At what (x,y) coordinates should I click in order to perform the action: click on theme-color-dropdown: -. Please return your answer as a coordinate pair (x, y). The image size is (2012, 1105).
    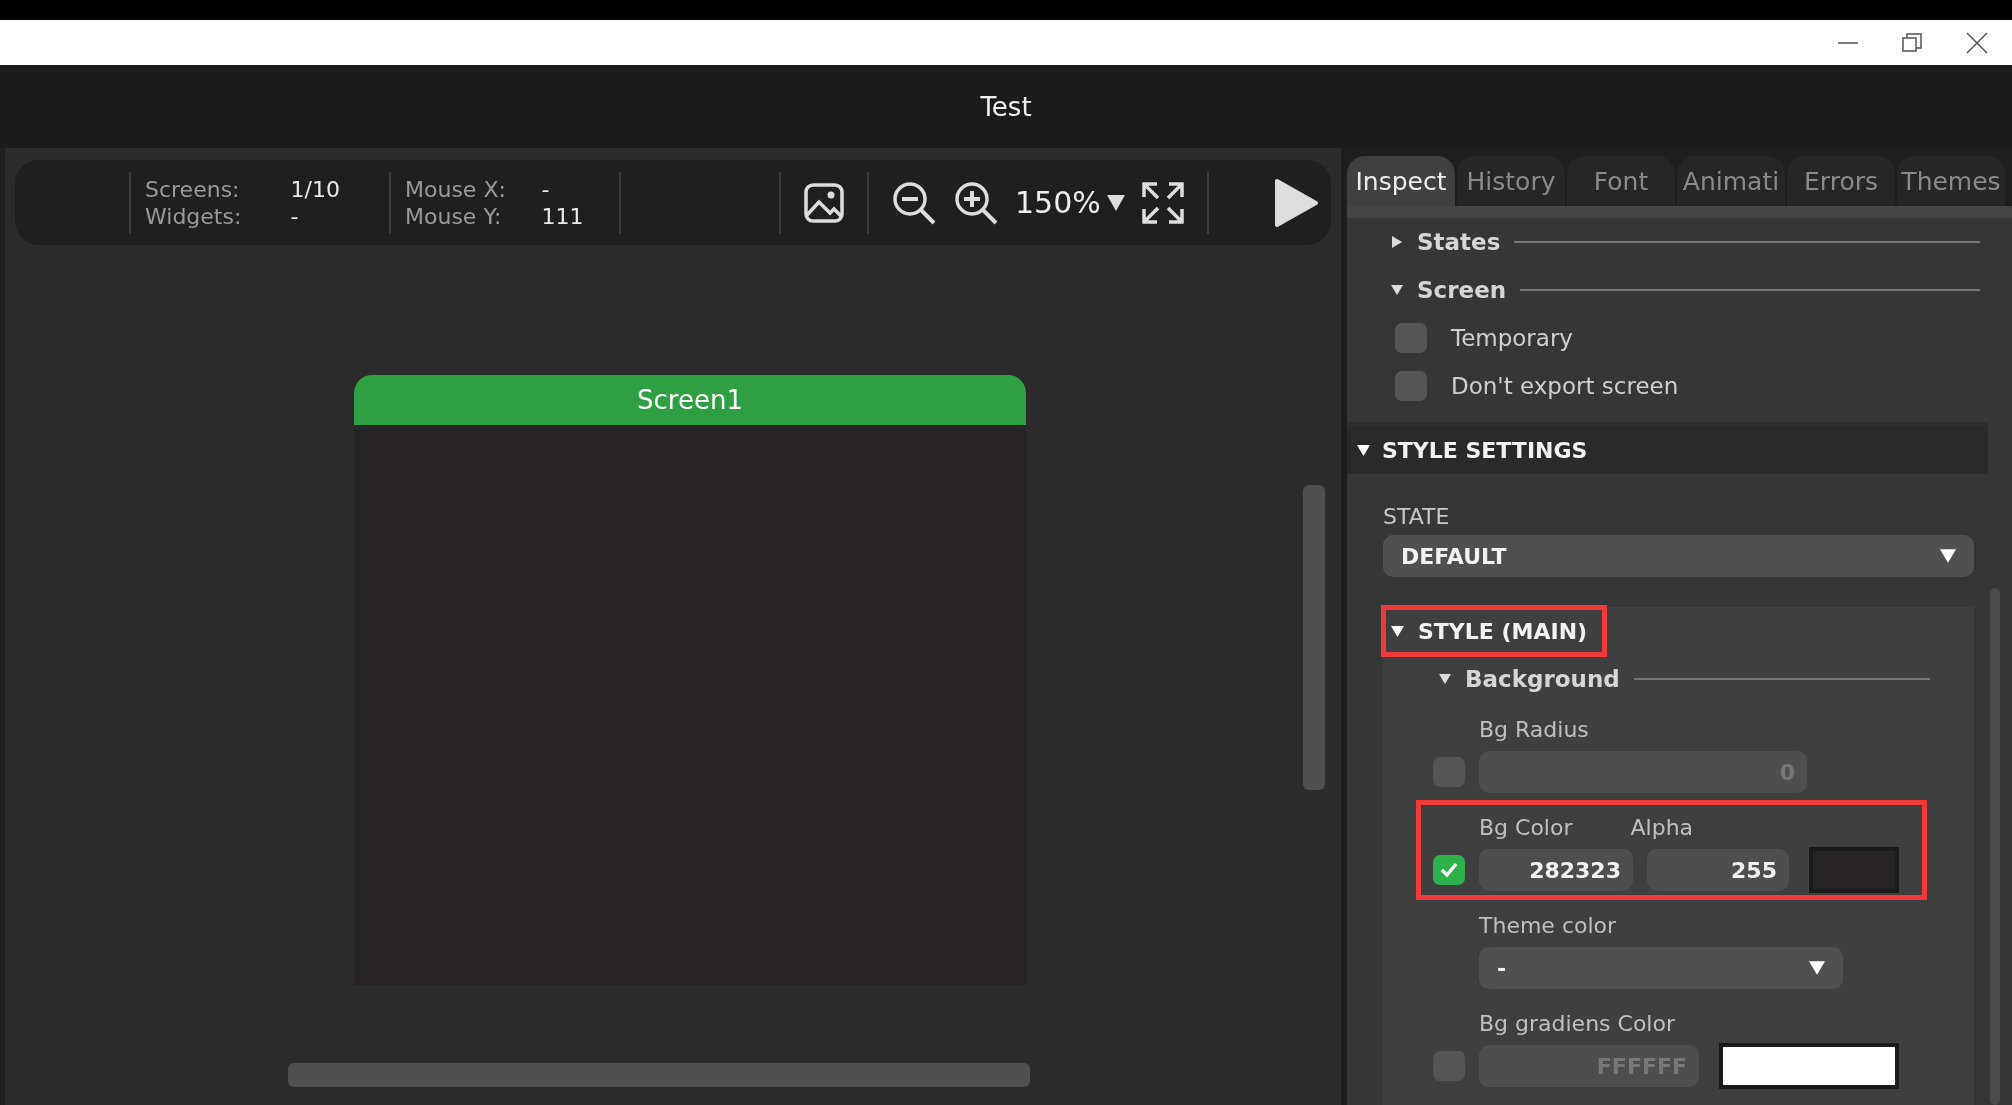
    Looking at the image, I should click on (1661, 968).